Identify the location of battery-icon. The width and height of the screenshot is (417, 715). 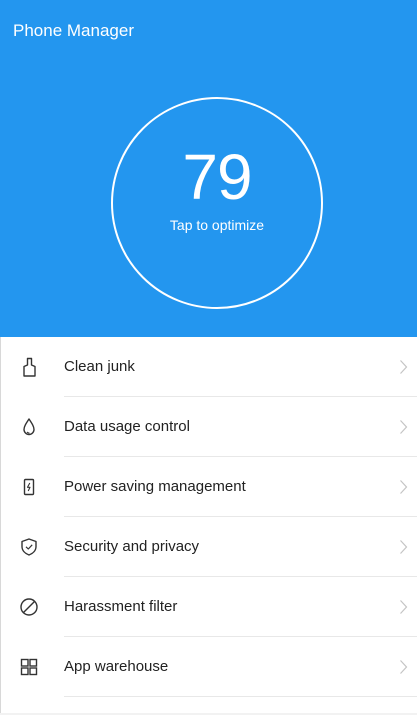
(29, 487).